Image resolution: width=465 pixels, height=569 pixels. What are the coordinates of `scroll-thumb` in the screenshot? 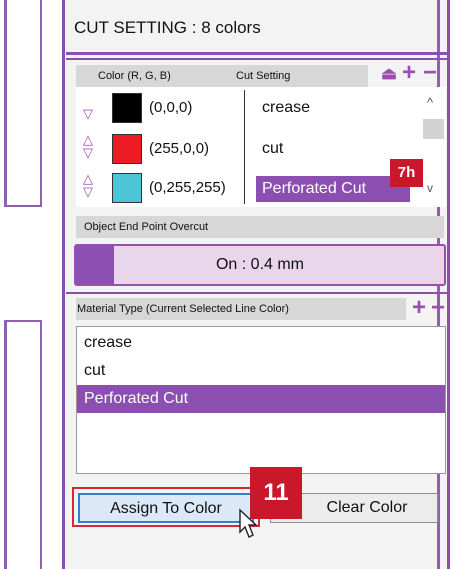 It's located at (433, 129).